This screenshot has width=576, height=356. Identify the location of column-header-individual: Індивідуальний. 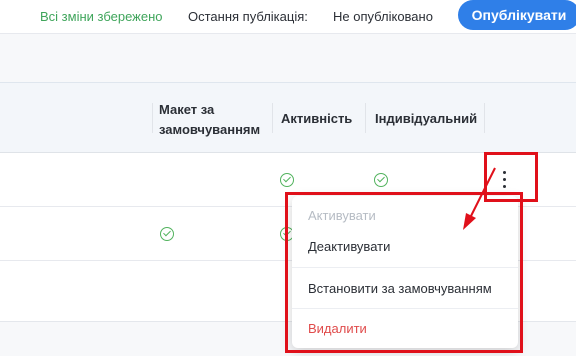
(426, 118).